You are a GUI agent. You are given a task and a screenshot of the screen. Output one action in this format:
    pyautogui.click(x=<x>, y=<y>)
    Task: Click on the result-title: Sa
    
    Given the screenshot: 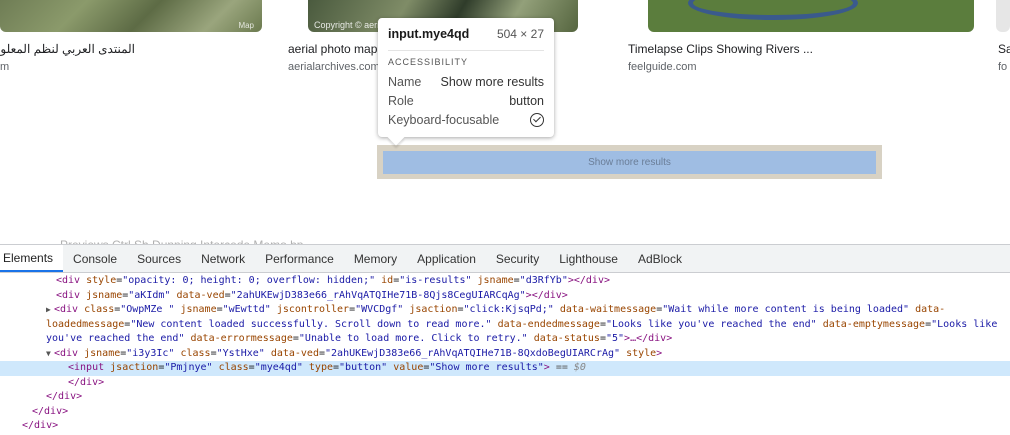 What is the action you would take?
    pyautogui.click(x=1004, y=49)
    